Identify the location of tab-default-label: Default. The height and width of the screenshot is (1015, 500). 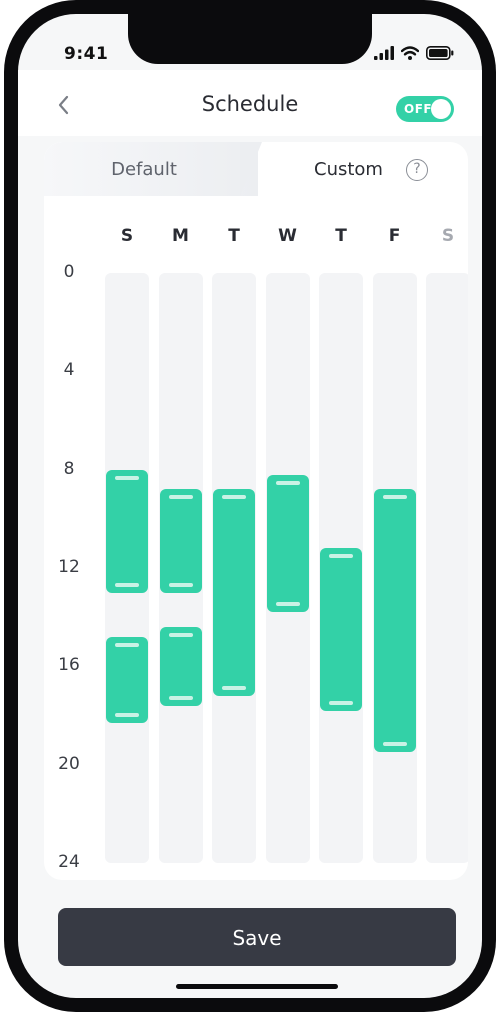
(144, 169).